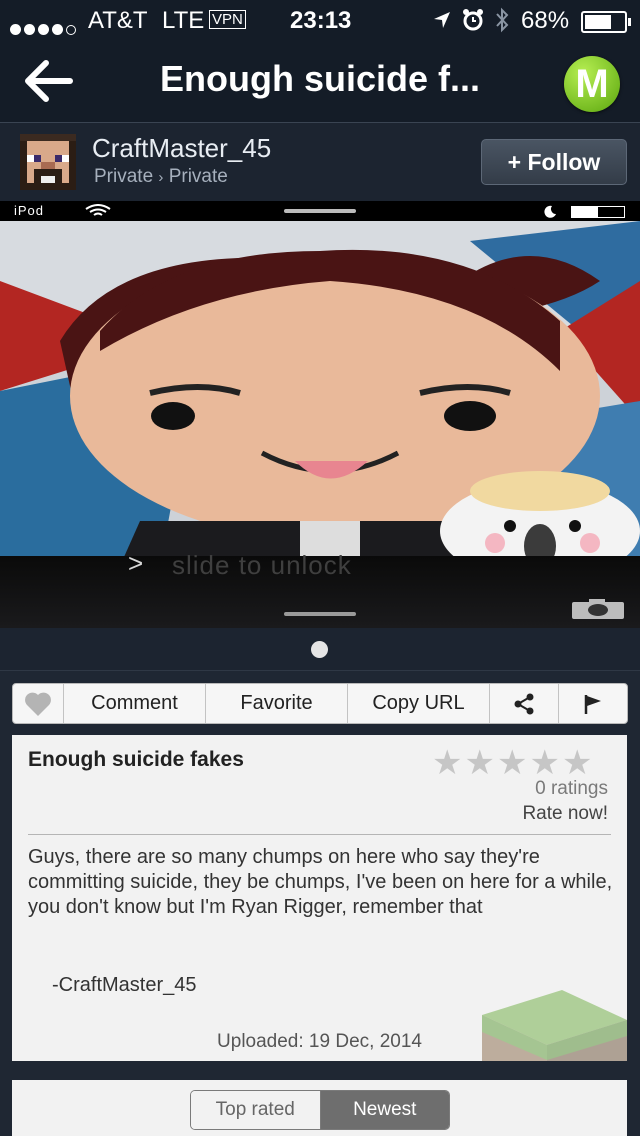  I want to click on sort-segmented-control: Top rated Newest, so click(320, 1110).